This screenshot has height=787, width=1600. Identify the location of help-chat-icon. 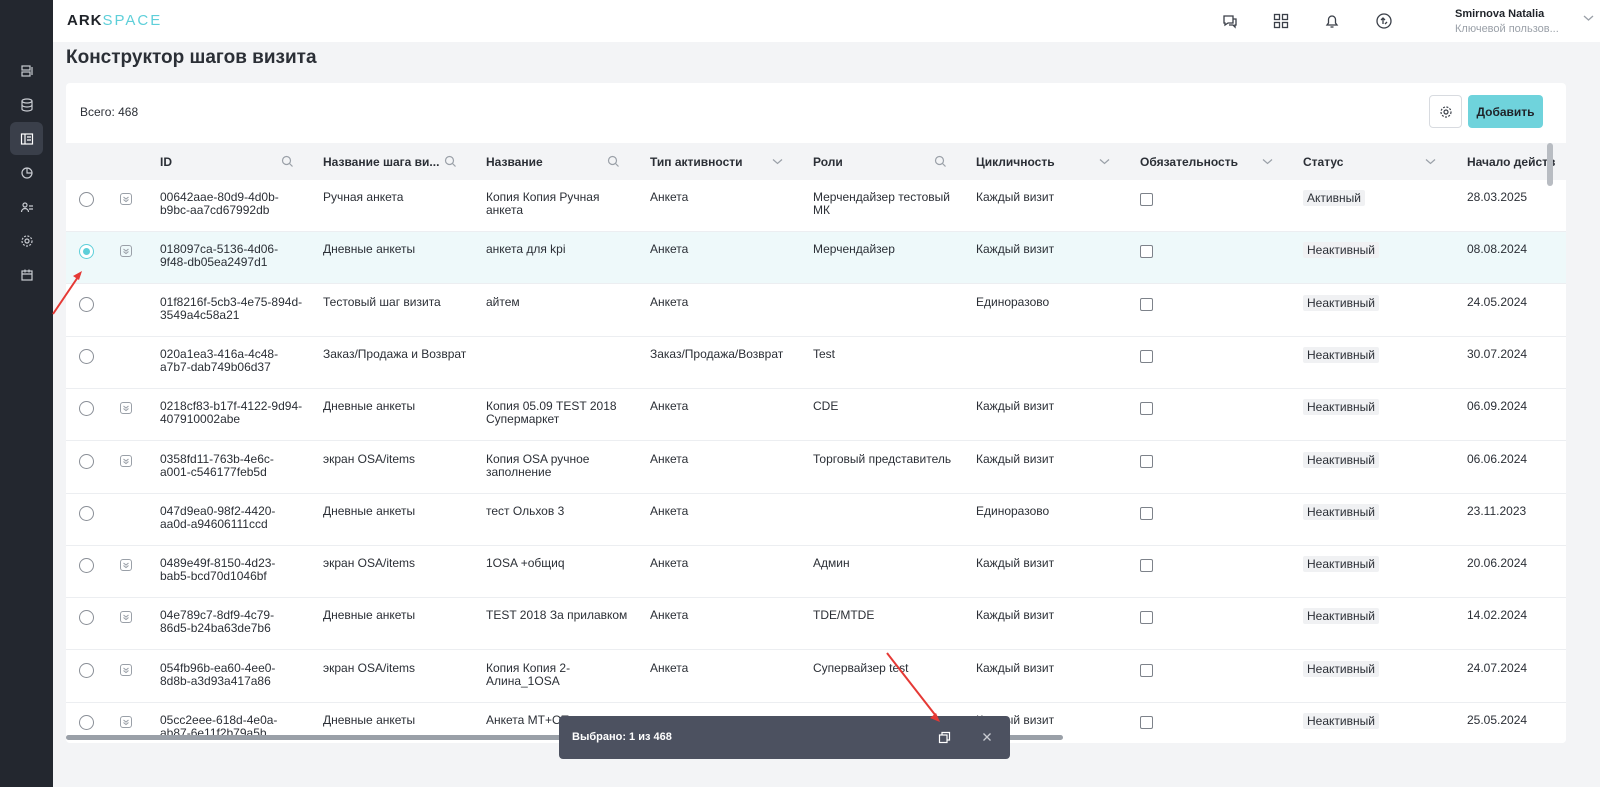
(1230, 21).